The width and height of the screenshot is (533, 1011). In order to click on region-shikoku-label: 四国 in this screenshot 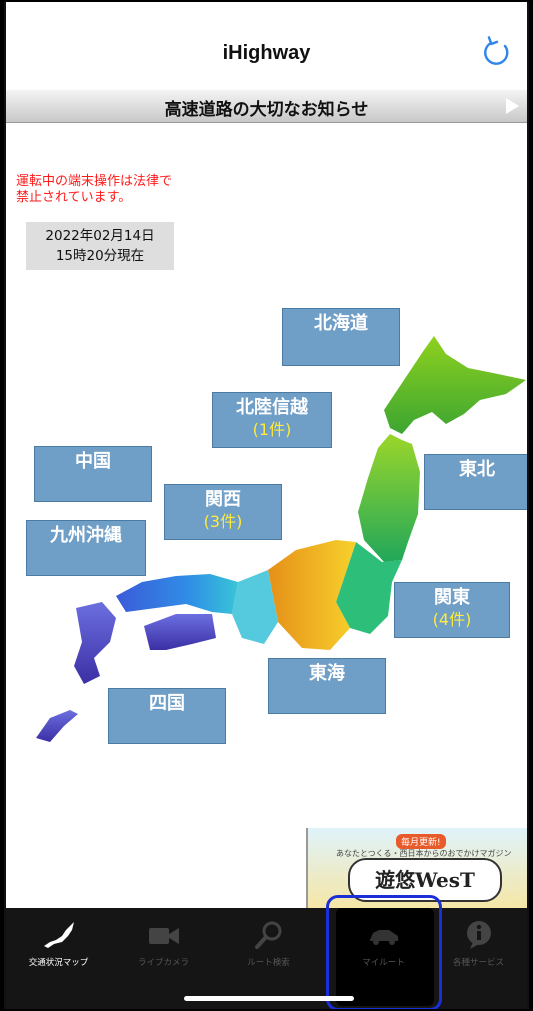, I will do `click(167, 703)`.